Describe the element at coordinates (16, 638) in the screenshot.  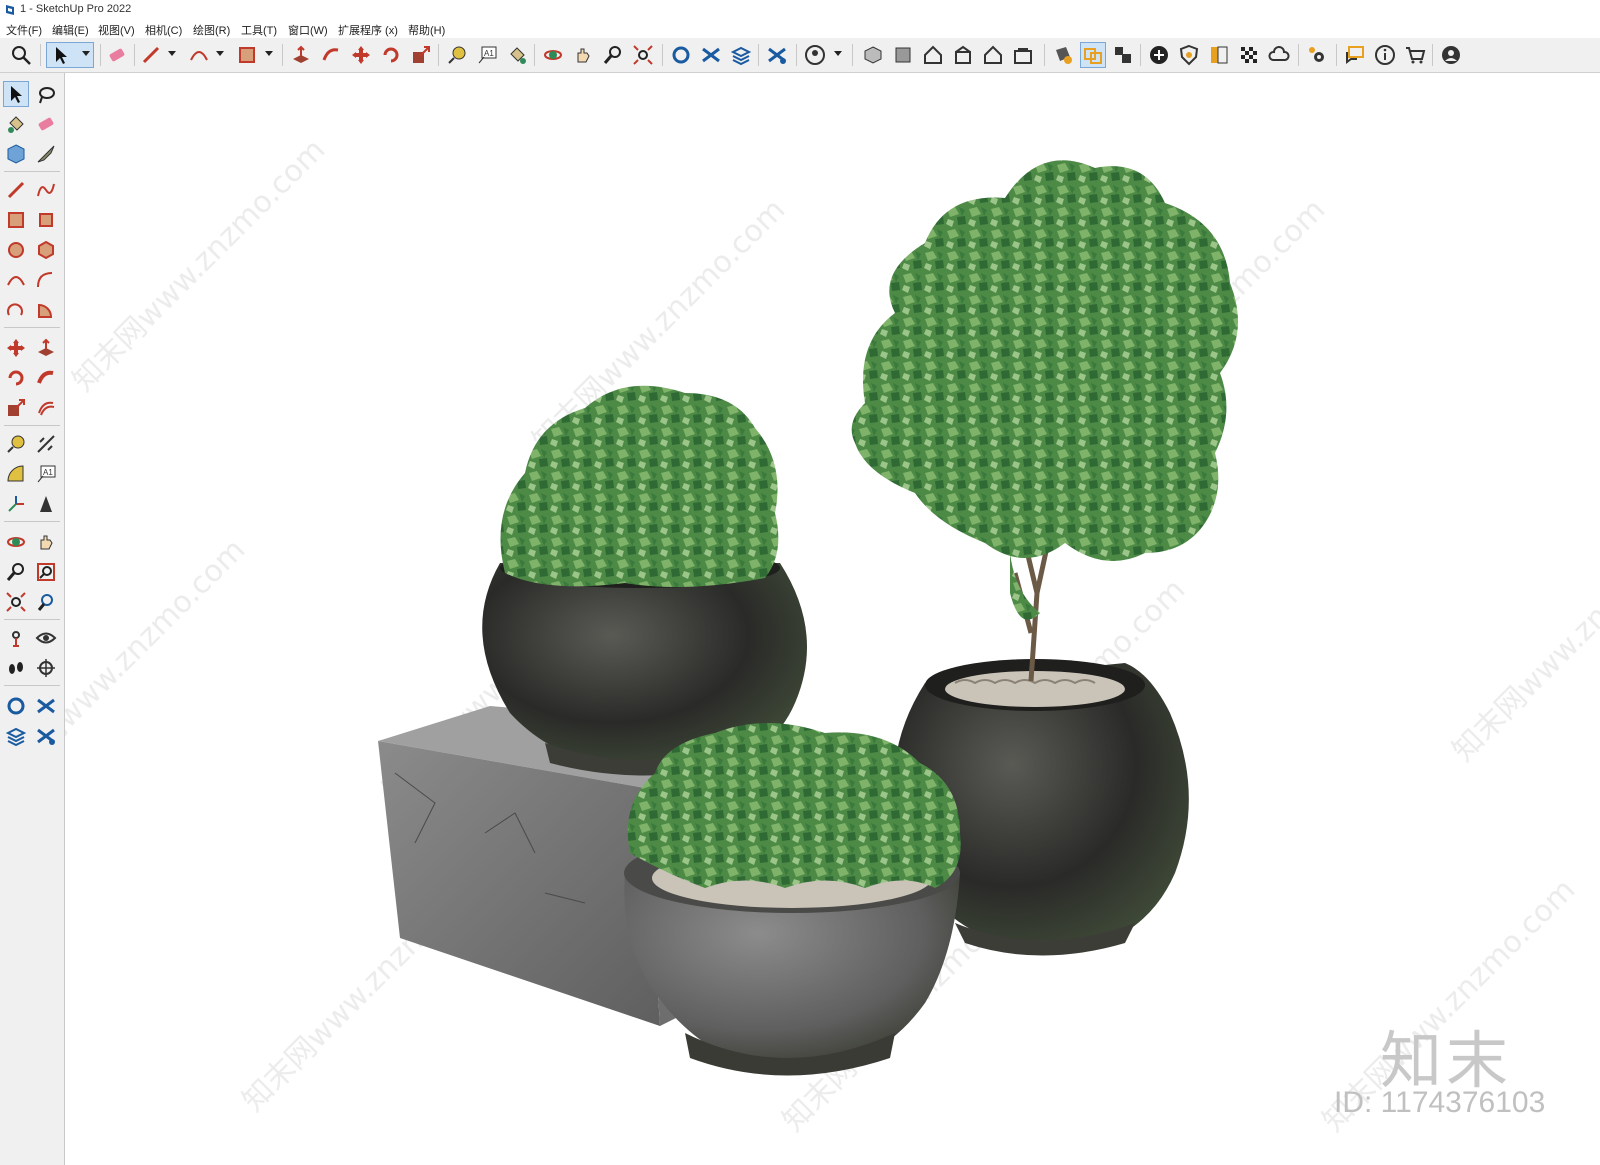
I see `position-camera-icon` at that location.